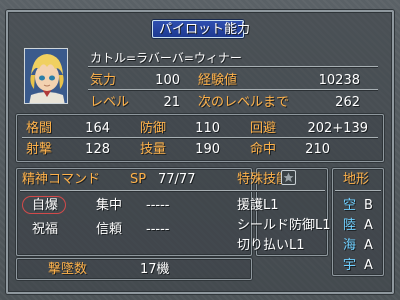 Image resolution: width=400 pixels, height=300 pixels. I want to click on skill-item: シールド防御L1, so click(284, 225).